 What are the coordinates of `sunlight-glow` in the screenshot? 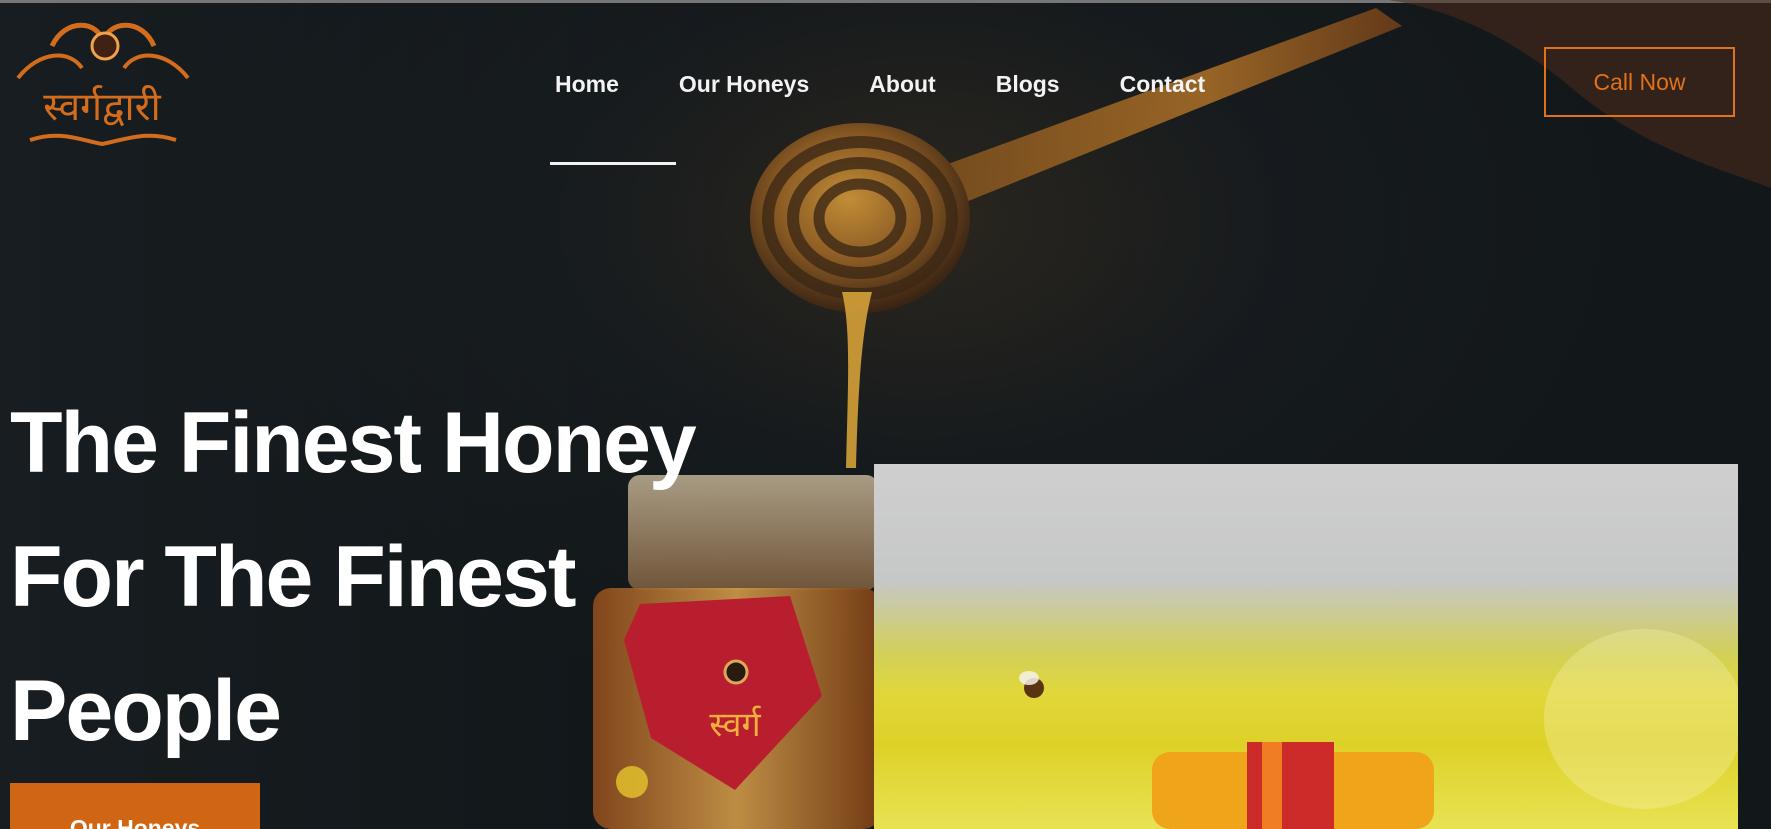 It's located at (1641, 719).